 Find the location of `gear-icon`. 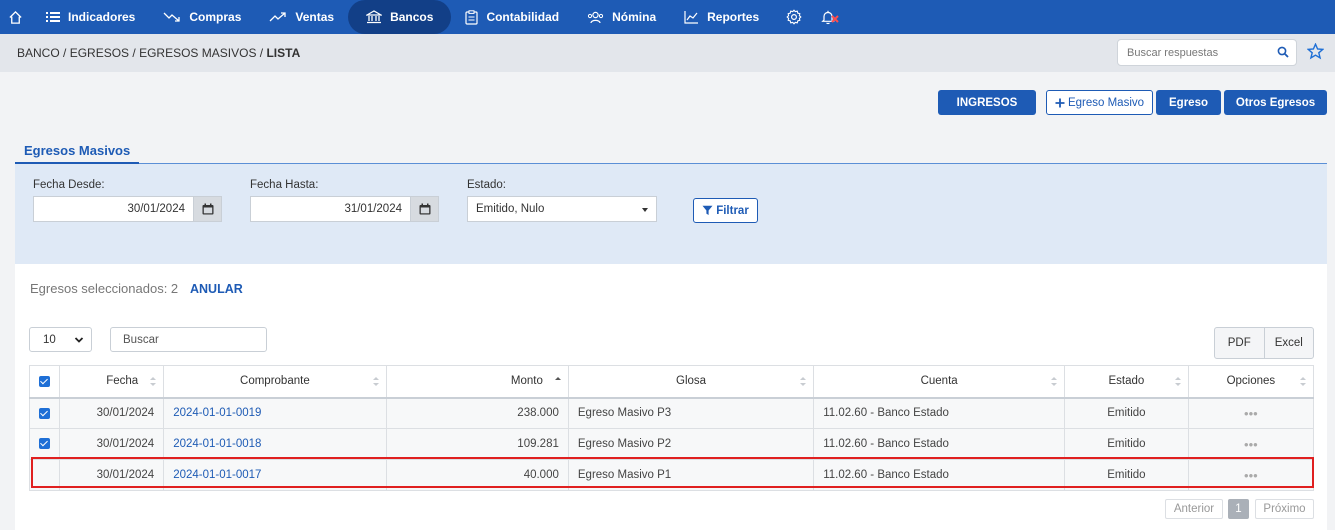

gear-icon is located at coordinates (794, 17).